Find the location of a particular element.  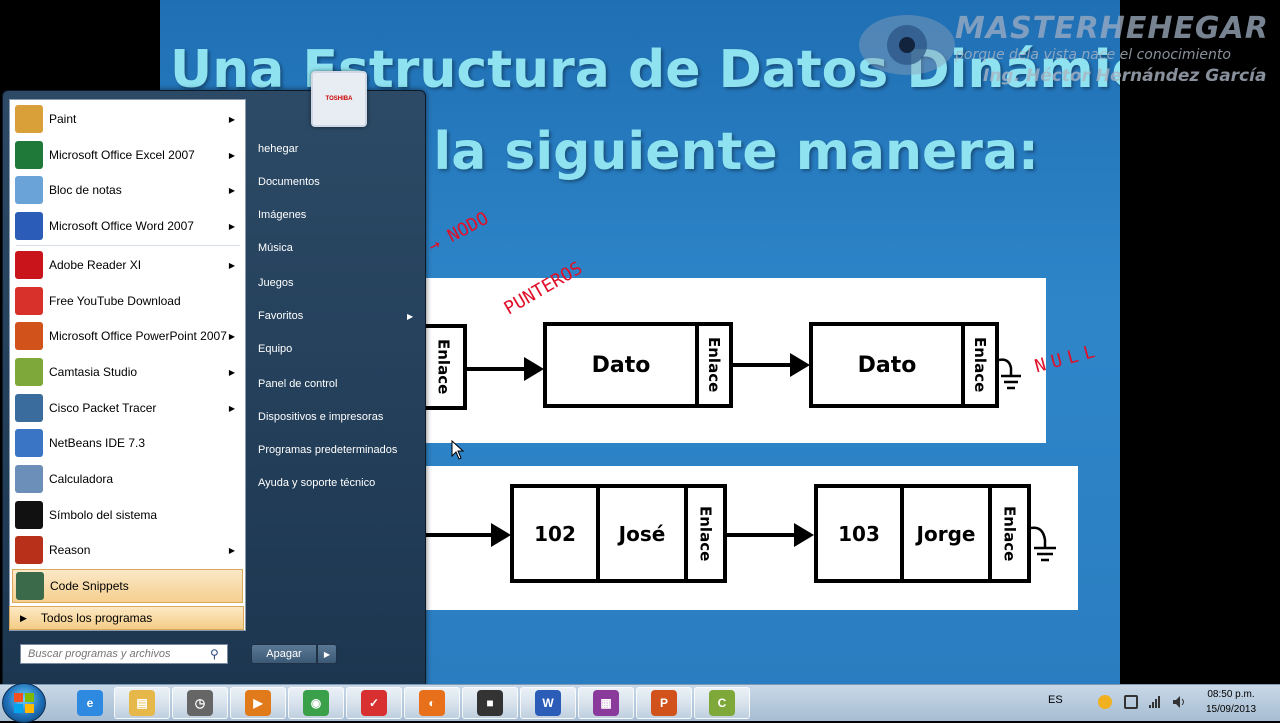

list-node: Dato Enlace is located at coordinates (904, 365).